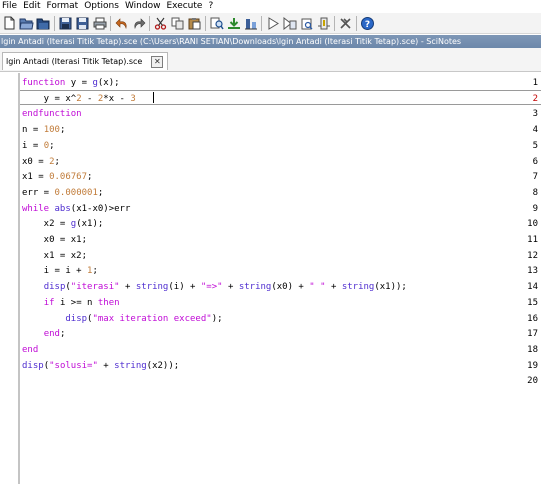 The height and width of the screenshot is (484, 541). I want to click on code-line: if i >= n then, so click(71, 304).